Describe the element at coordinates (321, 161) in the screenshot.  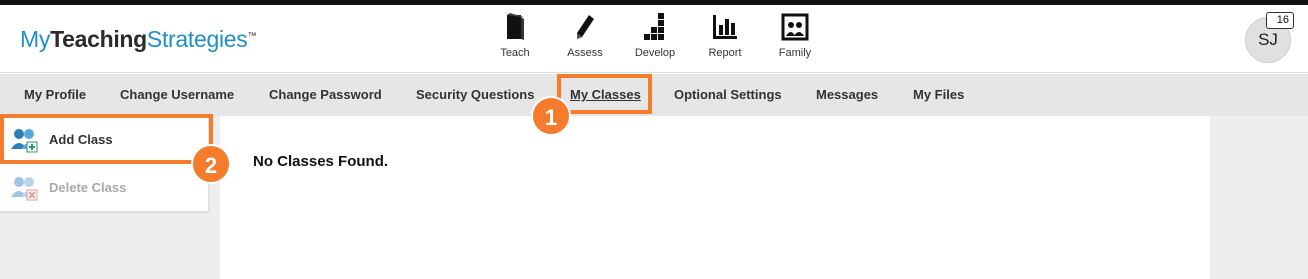
I see `empty-state-message: No Classes Found.` at that location.